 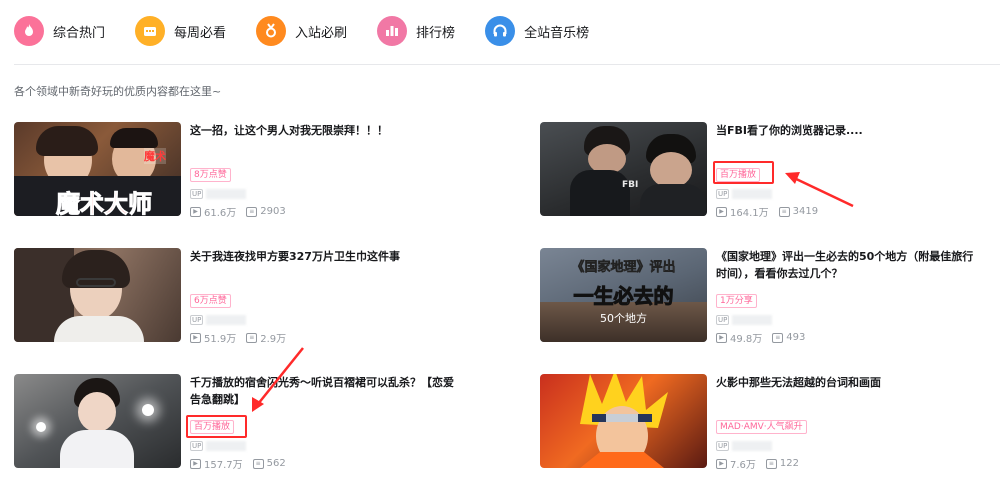 I want to click on danmaku-count: 493, so click(x=796, y=337).